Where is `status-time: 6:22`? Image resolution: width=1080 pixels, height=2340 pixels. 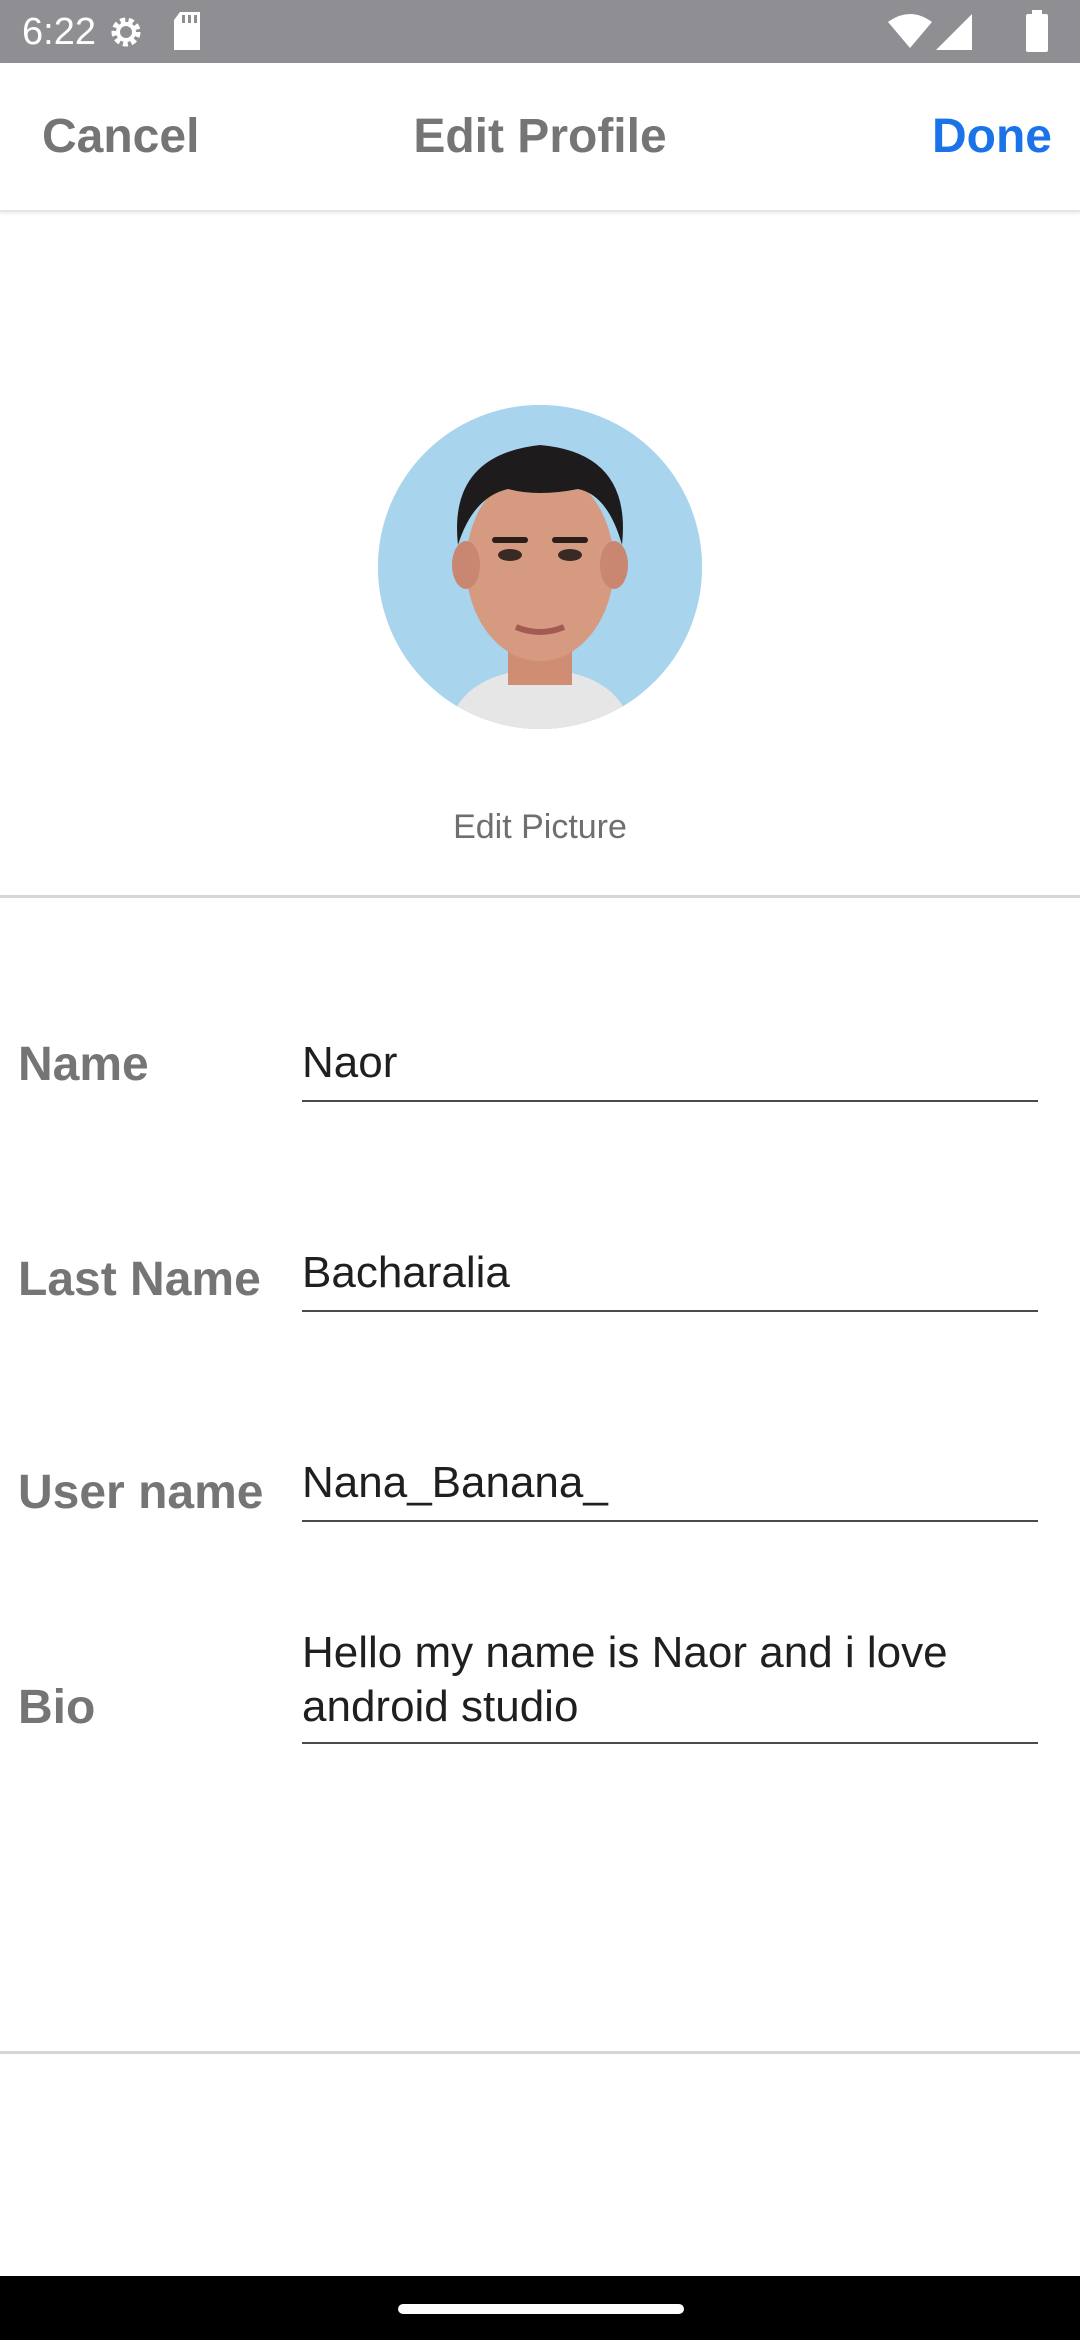
status-time: 6:22 is located at coordinates (59, 32).